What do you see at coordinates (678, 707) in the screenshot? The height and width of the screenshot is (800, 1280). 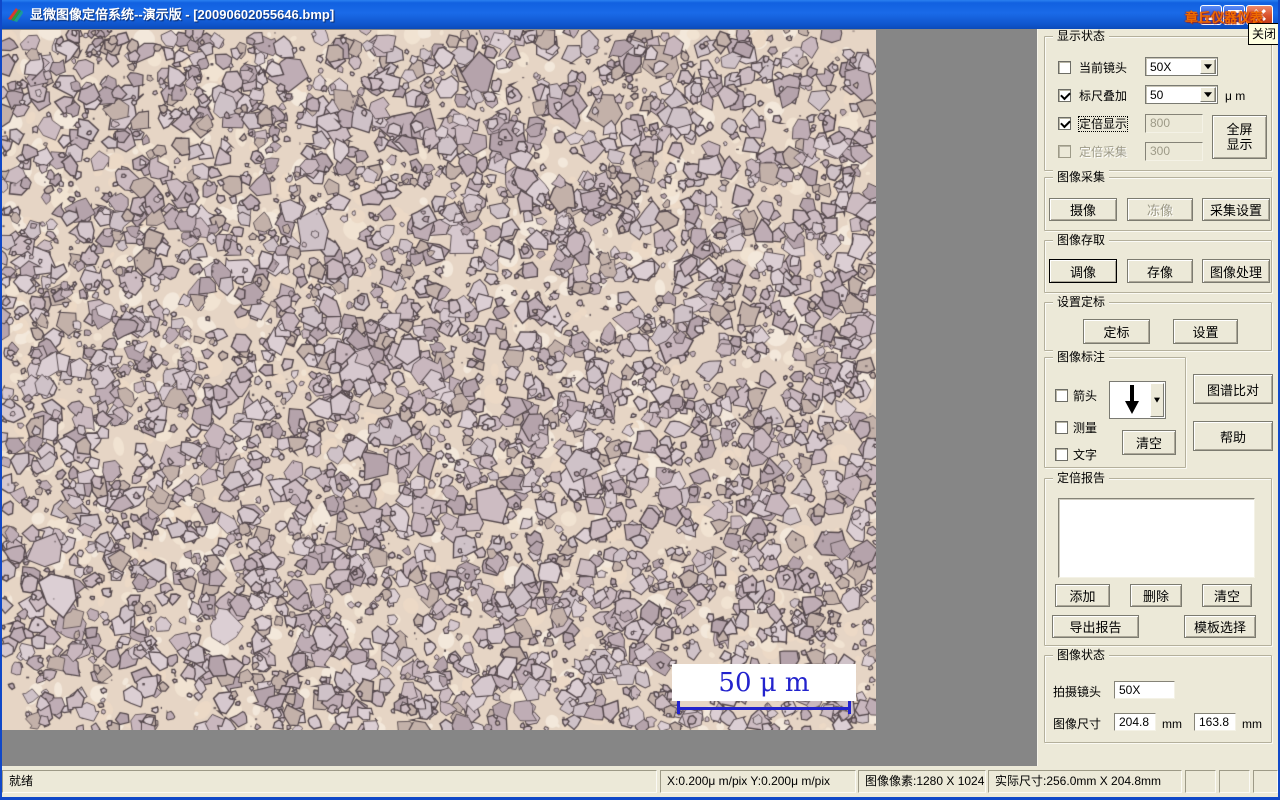 I see `scale-bar-tick-left` at bounding box center [678, 707].